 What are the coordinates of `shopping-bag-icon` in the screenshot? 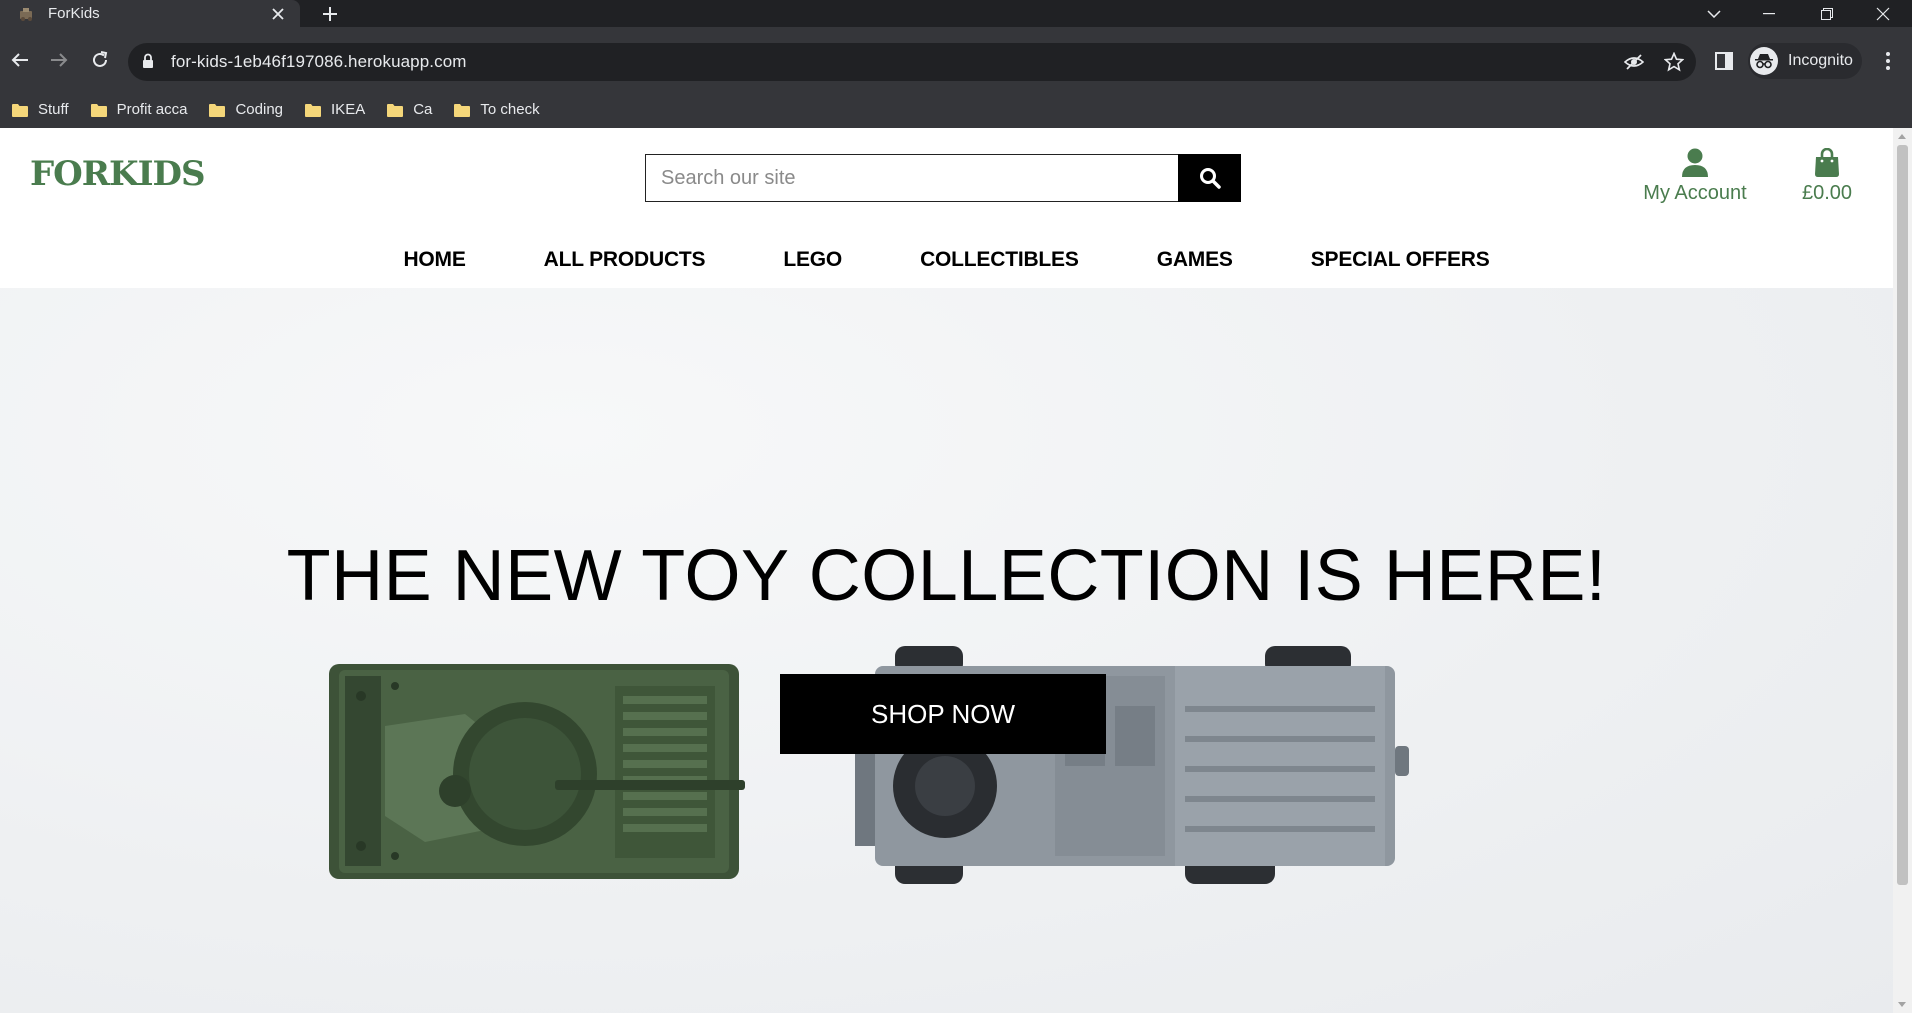 It's located at (1827, 162).